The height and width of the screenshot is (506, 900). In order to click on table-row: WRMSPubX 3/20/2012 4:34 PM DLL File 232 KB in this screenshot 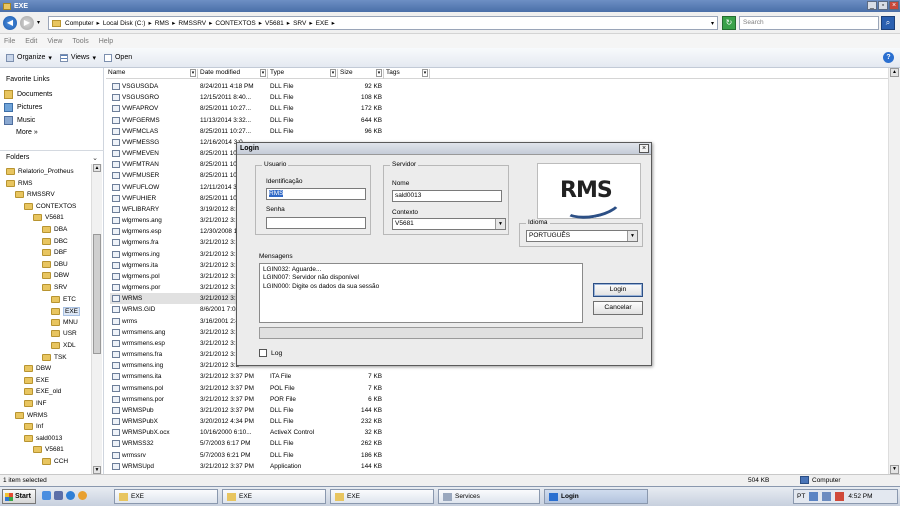, I will do `click(247, 421)`.